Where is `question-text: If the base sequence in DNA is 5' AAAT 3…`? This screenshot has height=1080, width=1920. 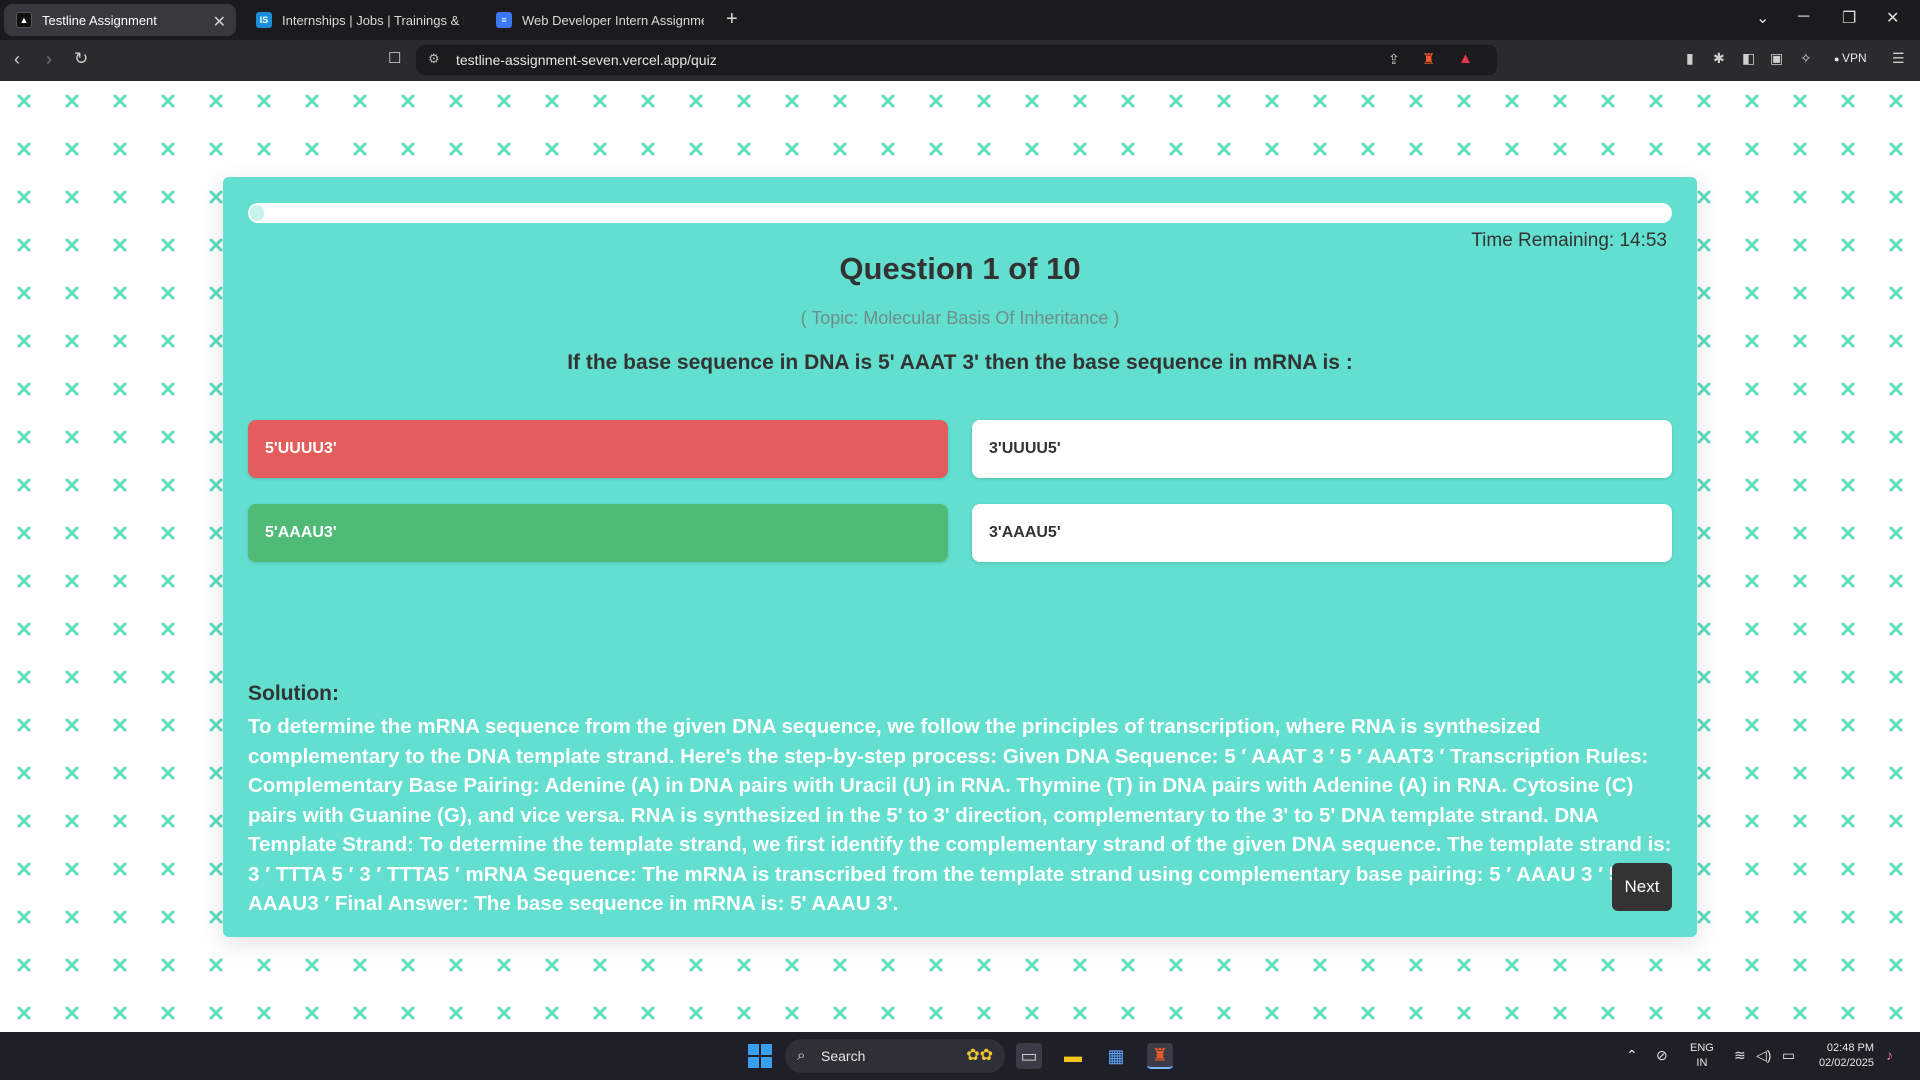
question-text: If the base sequence in DNA is 5' AAAT 3… is located at coordinates (960, 362).